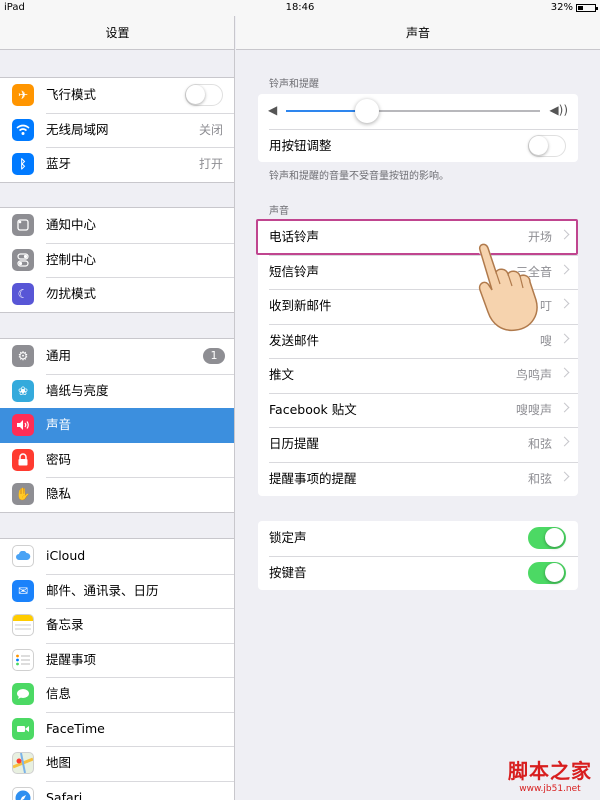 This screenshot has height=800, width=600. I want to click on volume-slider, so click(413, 111).